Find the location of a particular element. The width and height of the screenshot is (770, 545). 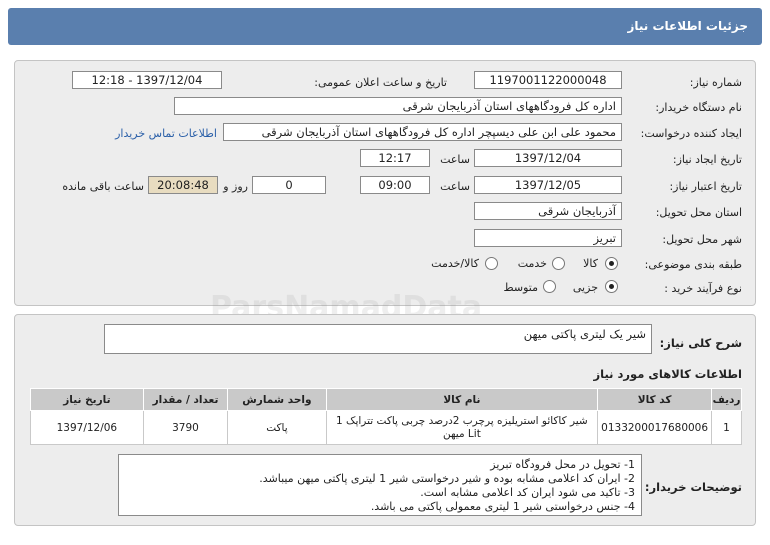

created-date-field: 1397/12/04 is located at coordinates (548, 158).